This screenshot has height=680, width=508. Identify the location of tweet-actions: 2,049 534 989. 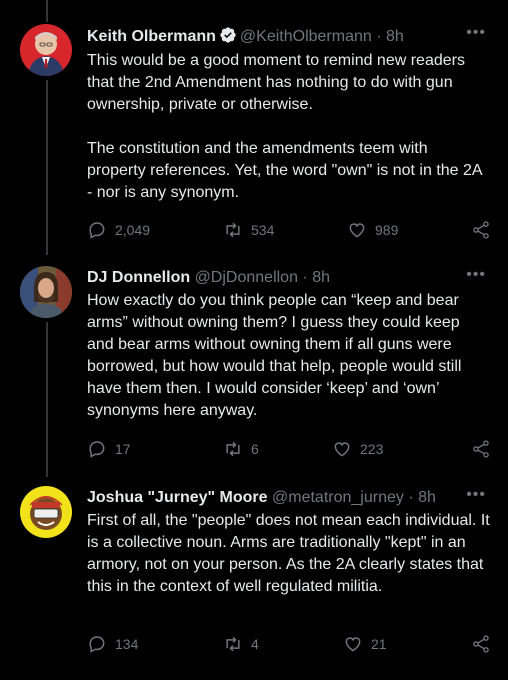
(289, 231).